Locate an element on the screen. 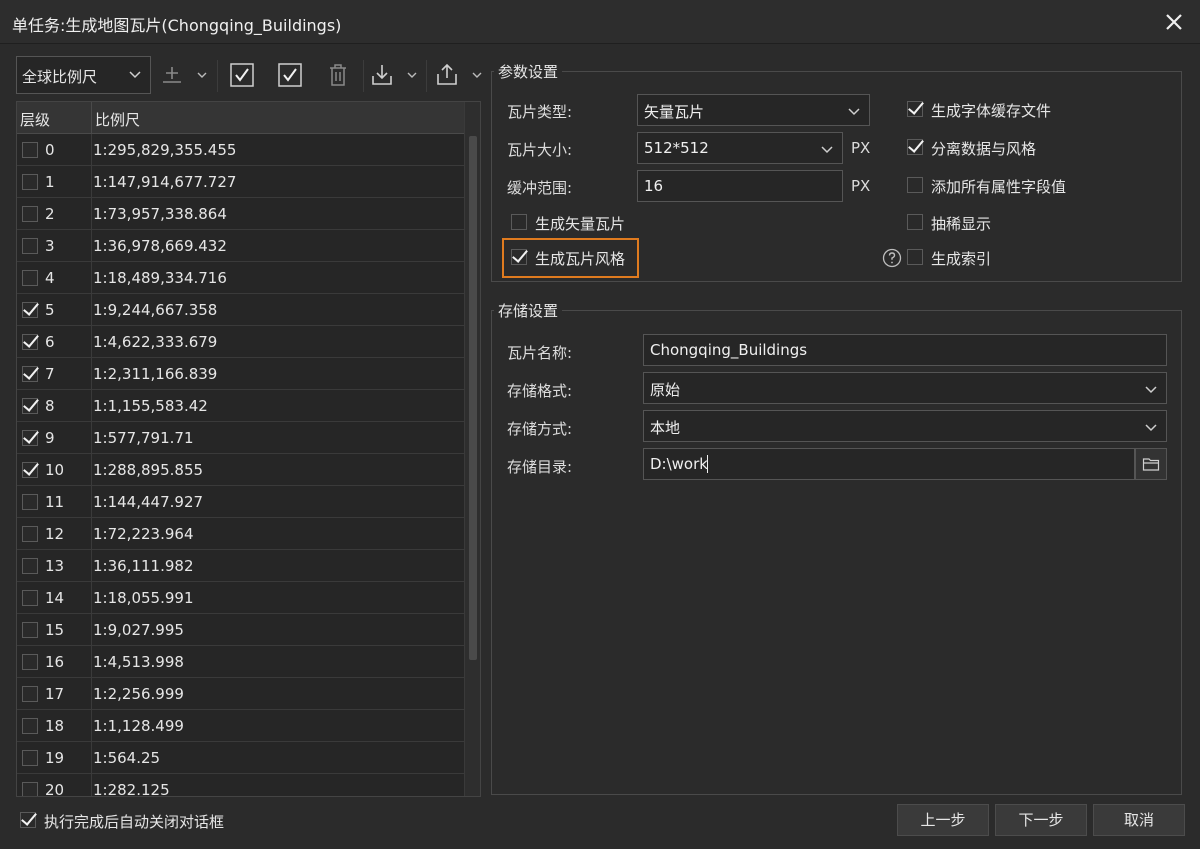 This screenshot has width=1200, height=849. storage-group-title: 存储设置 is located at coordinates (528, 310).